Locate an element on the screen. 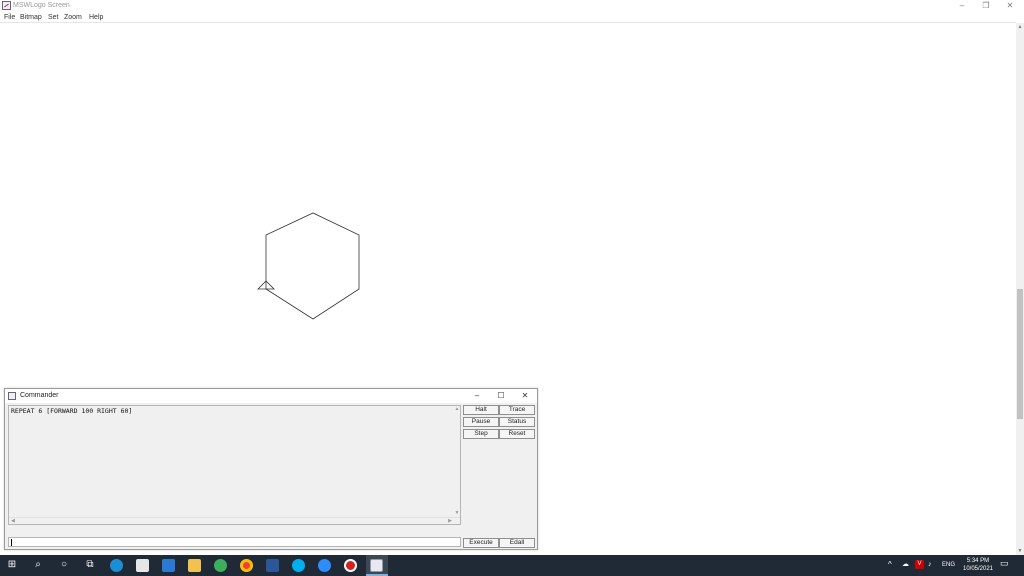  step-button: Step is located at coordinates (481, 434).